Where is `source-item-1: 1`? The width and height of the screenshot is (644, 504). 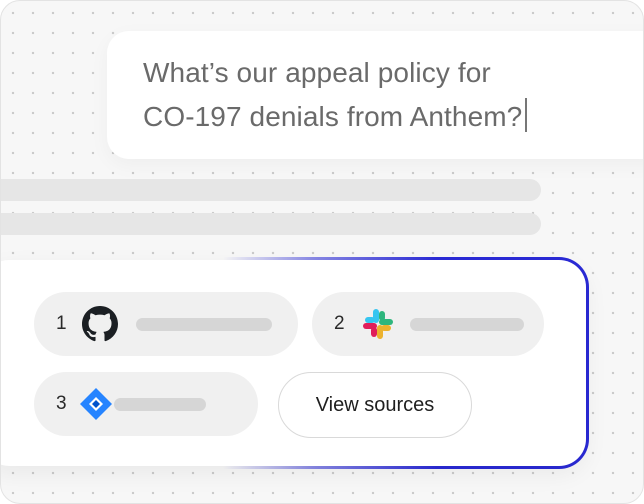
source-item-1: 1 is located at coordinates (166, 324).